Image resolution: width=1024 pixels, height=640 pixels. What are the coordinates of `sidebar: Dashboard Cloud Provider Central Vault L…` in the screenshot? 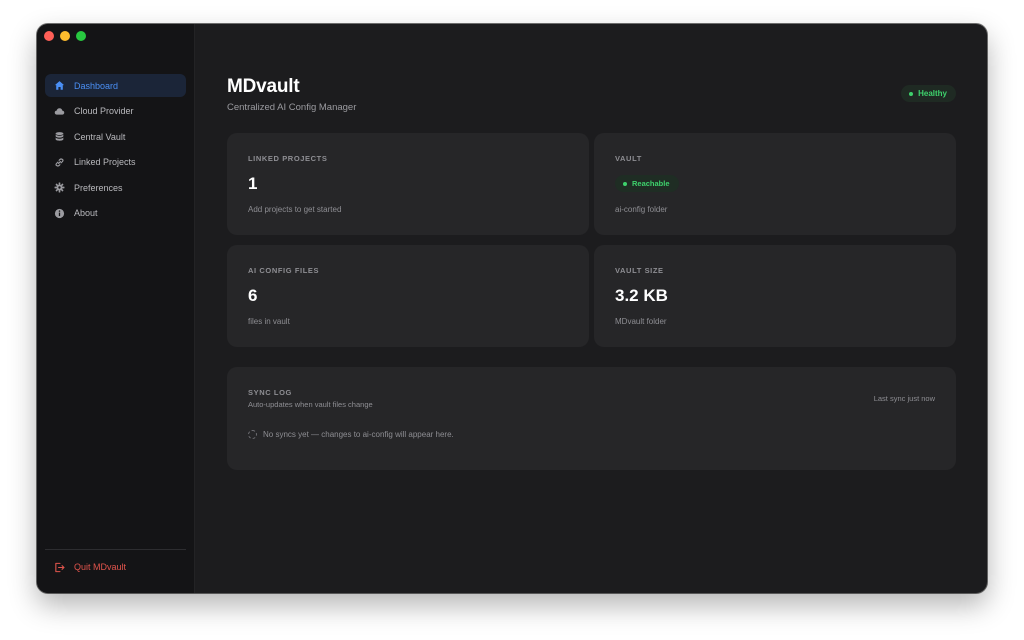 It's located at (116, 308).